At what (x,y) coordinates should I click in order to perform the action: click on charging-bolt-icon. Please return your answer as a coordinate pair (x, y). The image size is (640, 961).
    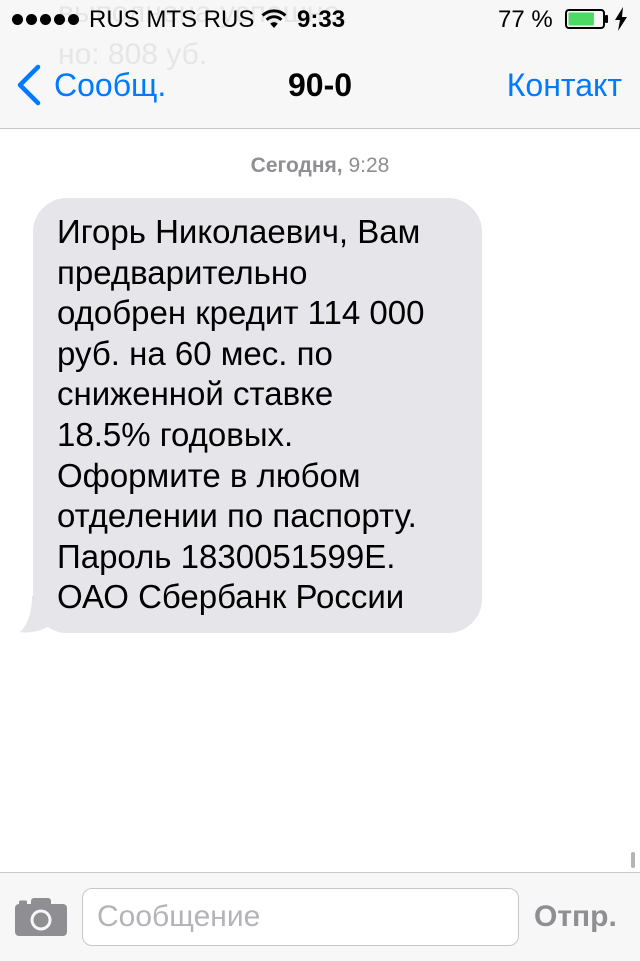
    Looking at the image, I should click on (621, 19).